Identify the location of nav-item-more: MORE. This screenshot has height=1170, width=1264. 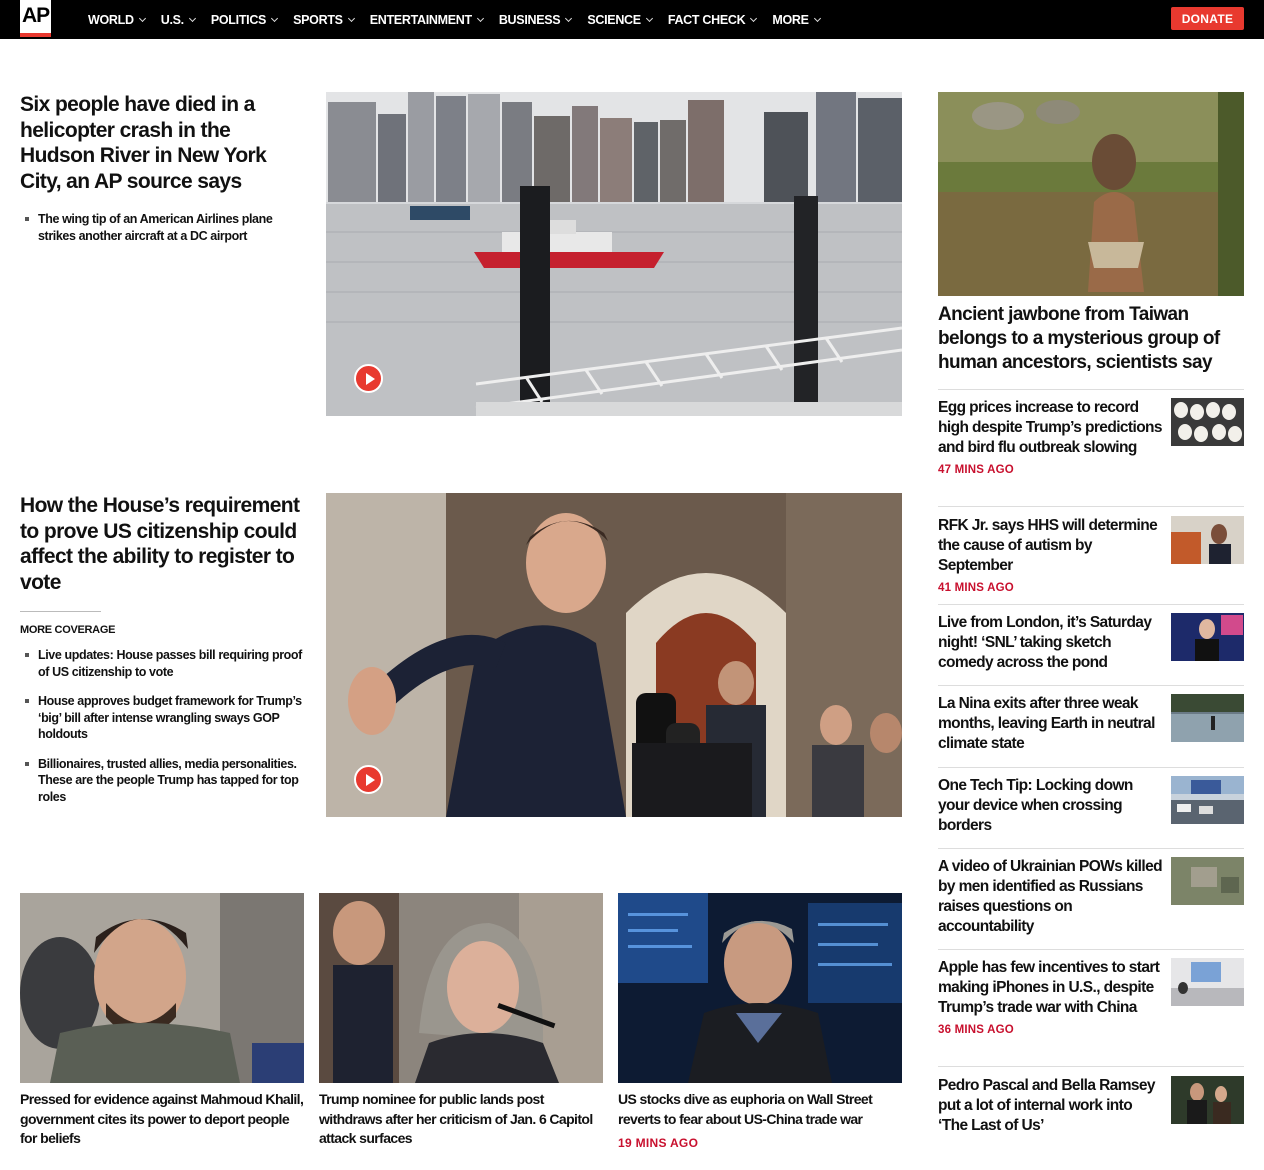
(796, 19).